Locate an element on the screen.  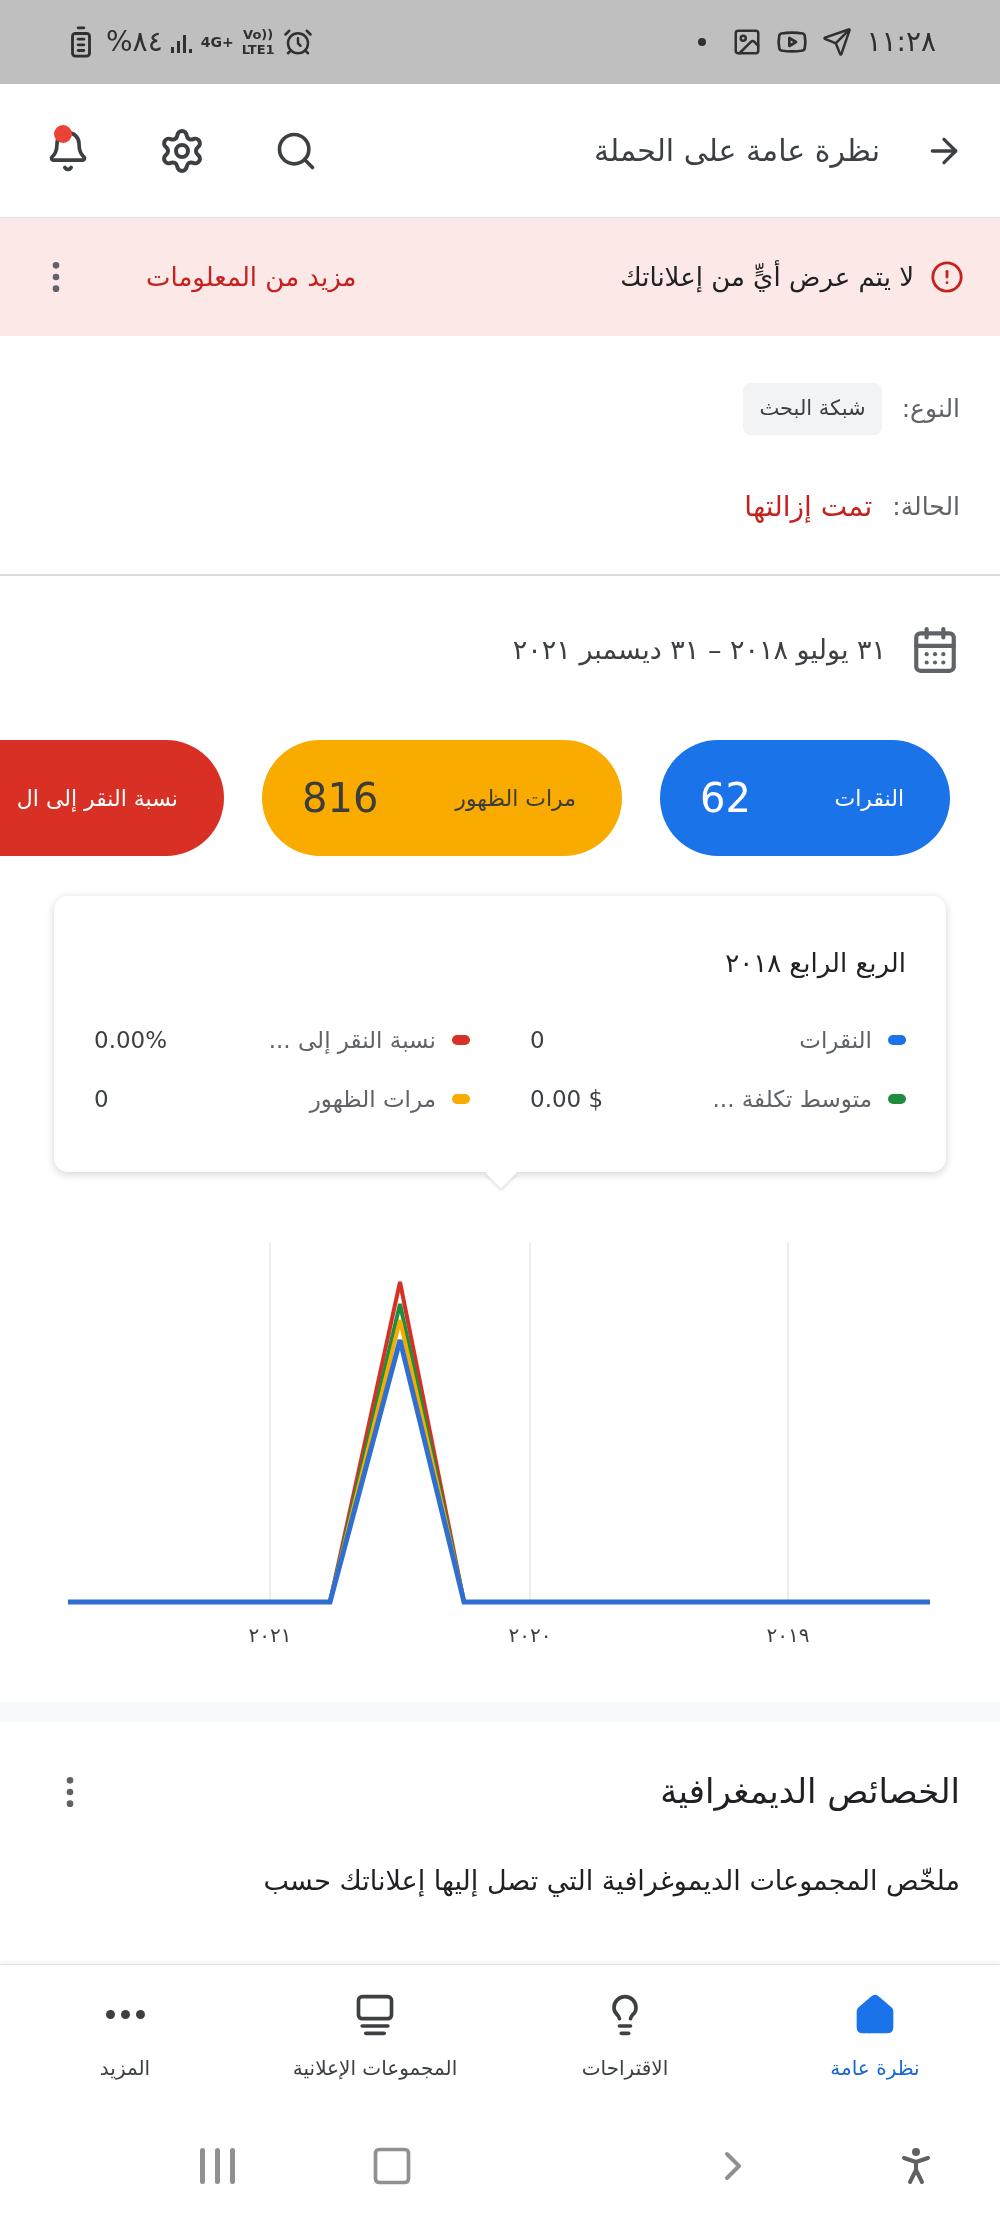
error-icon is located at coordinates (947, 277).